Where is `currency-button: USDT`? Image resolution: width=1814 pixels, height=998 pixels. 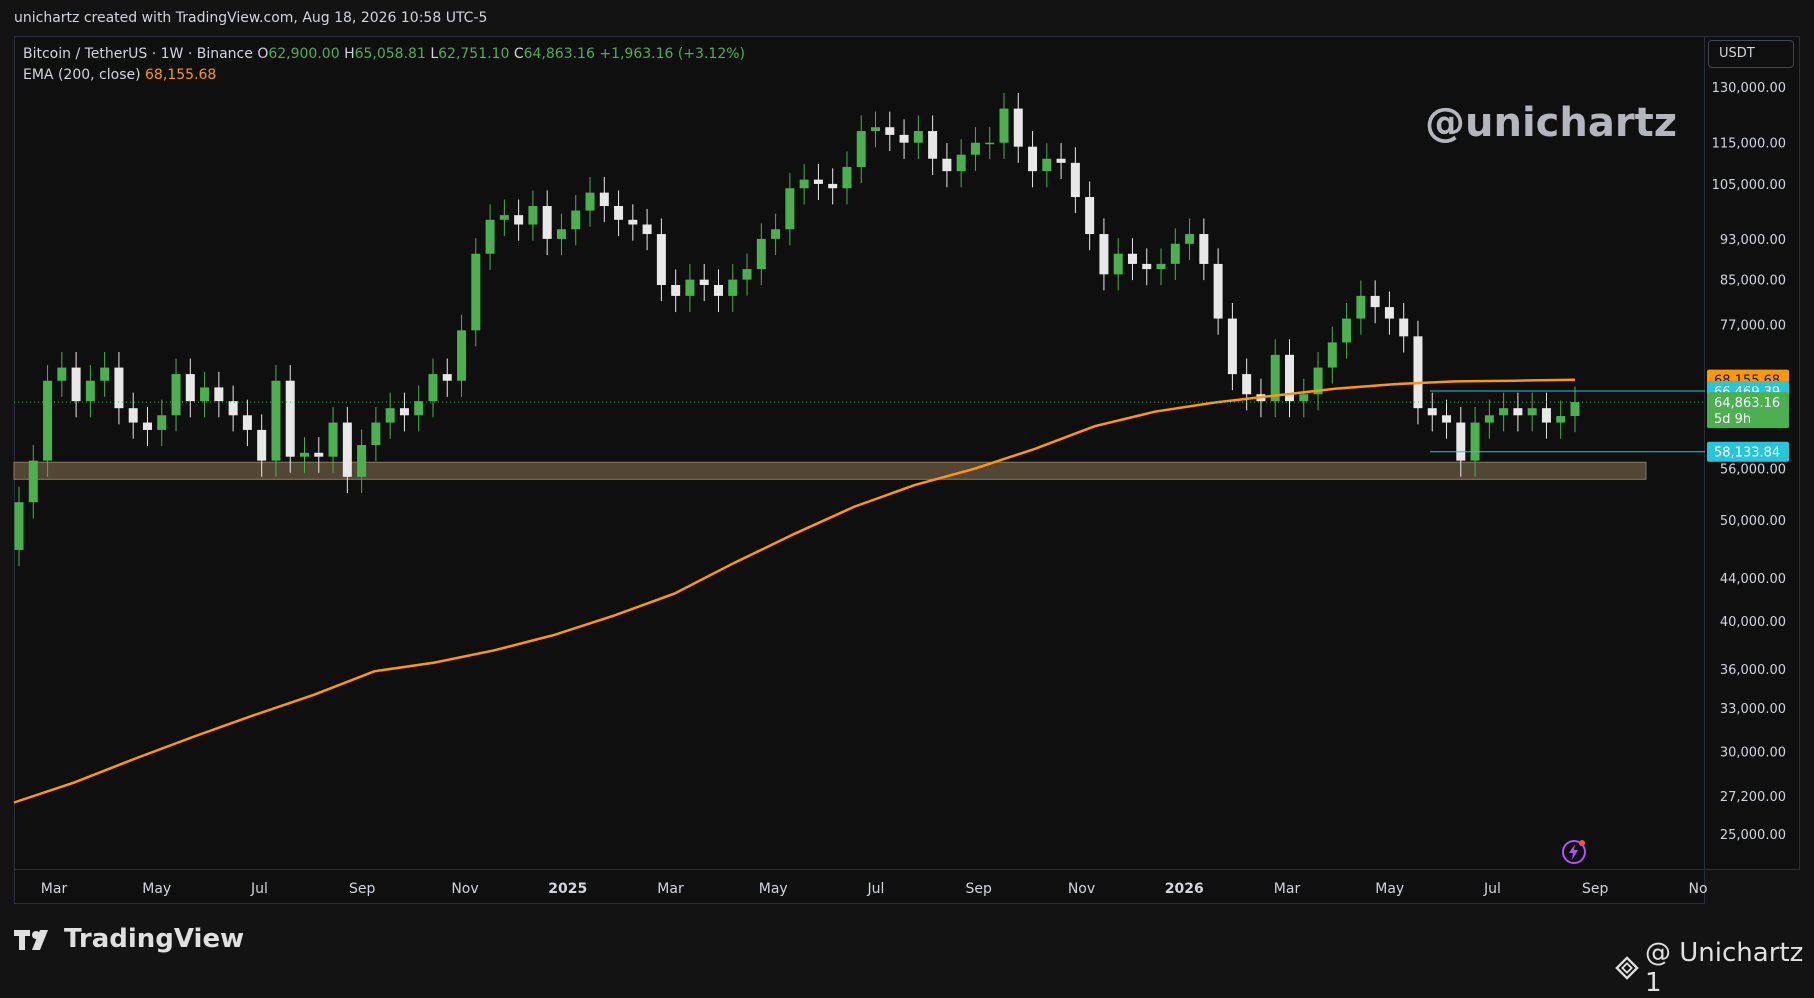
currency-button: USDT is located at coordinates (1751, 54).